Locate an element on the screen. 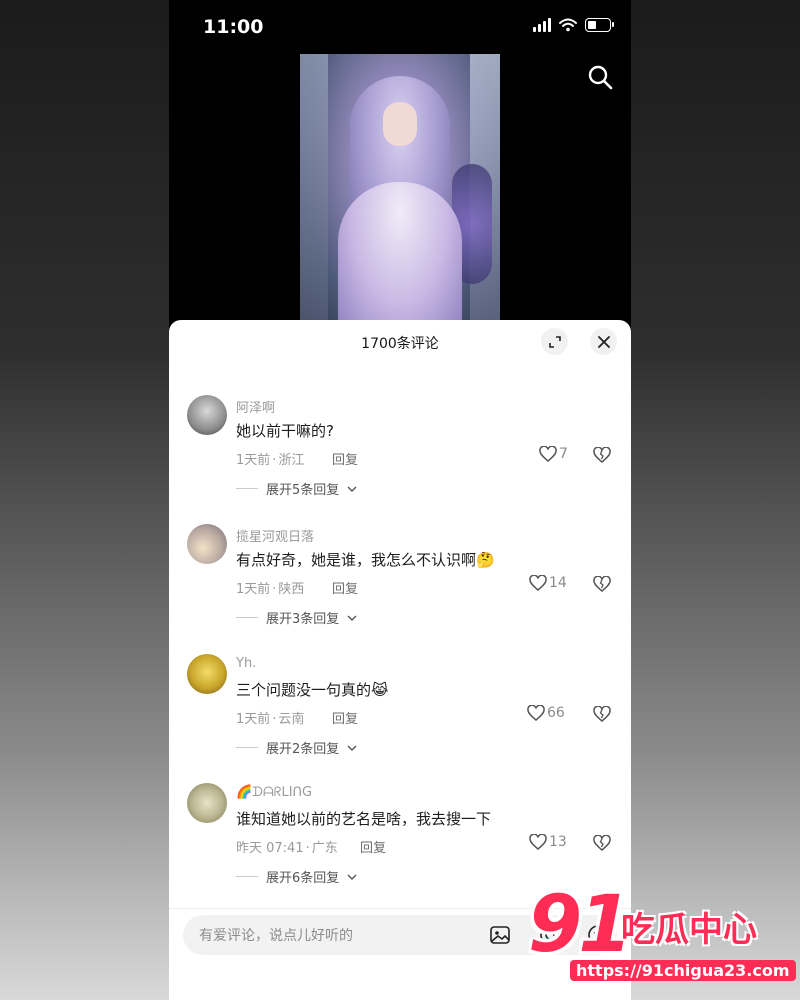 Image resolution: width=800 pixels, height=1000 pixels. comment-username: 阿泽啊 is located at coordinates (255, 406).